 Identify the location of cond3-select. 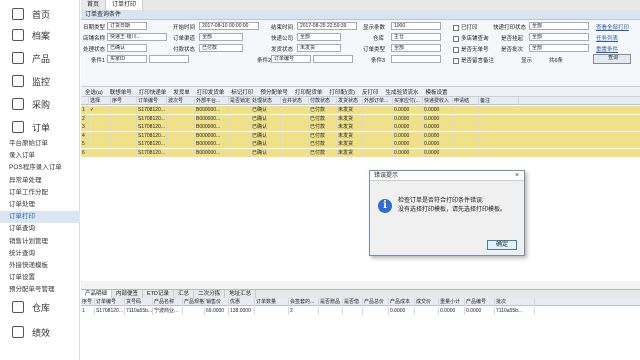
(416, 59).